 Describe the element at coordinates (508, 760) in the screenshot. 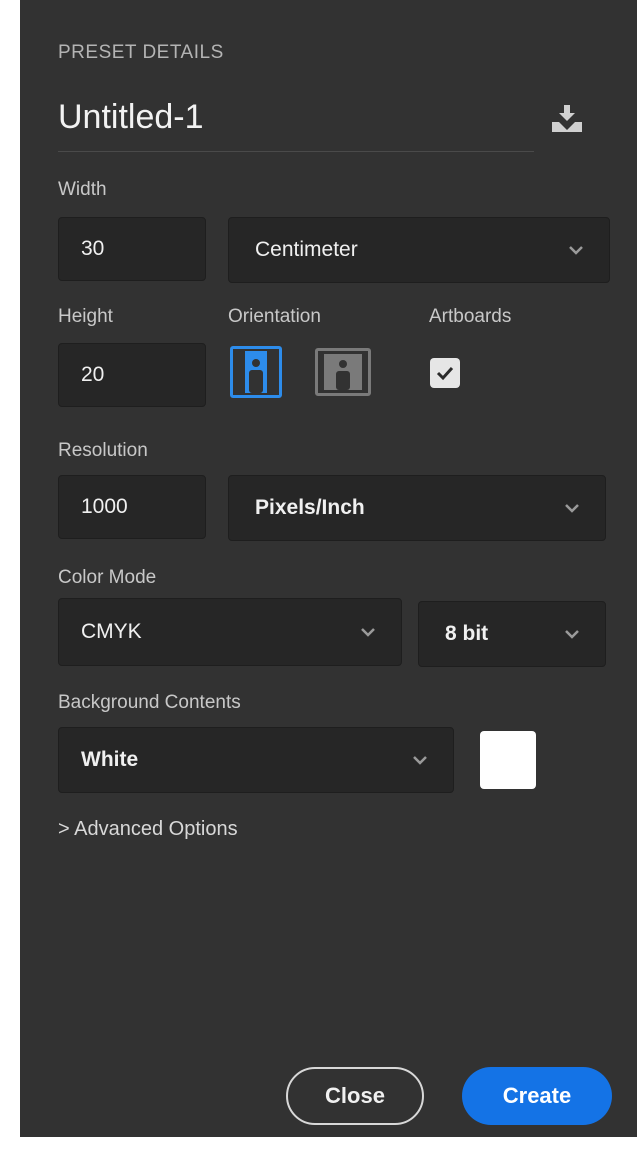

I see `background-color-swatch` at that location.